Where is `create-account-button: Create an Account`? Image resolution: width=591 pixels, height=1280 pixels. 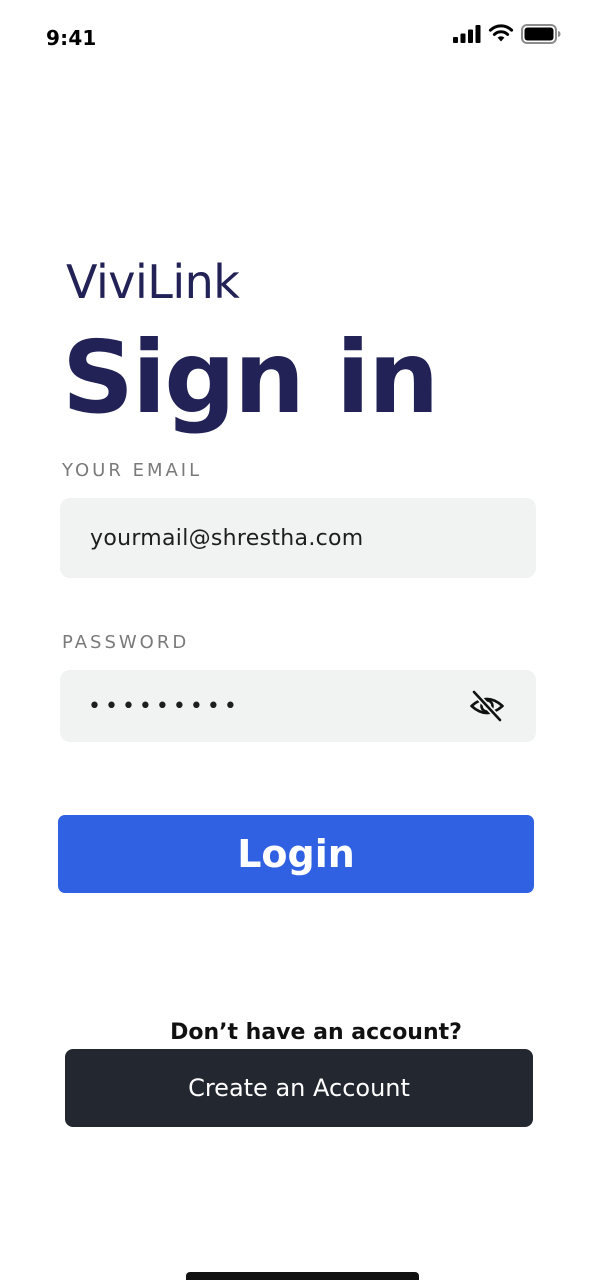 create-account-button: Create an Account is located at coordinates (299, 1088).